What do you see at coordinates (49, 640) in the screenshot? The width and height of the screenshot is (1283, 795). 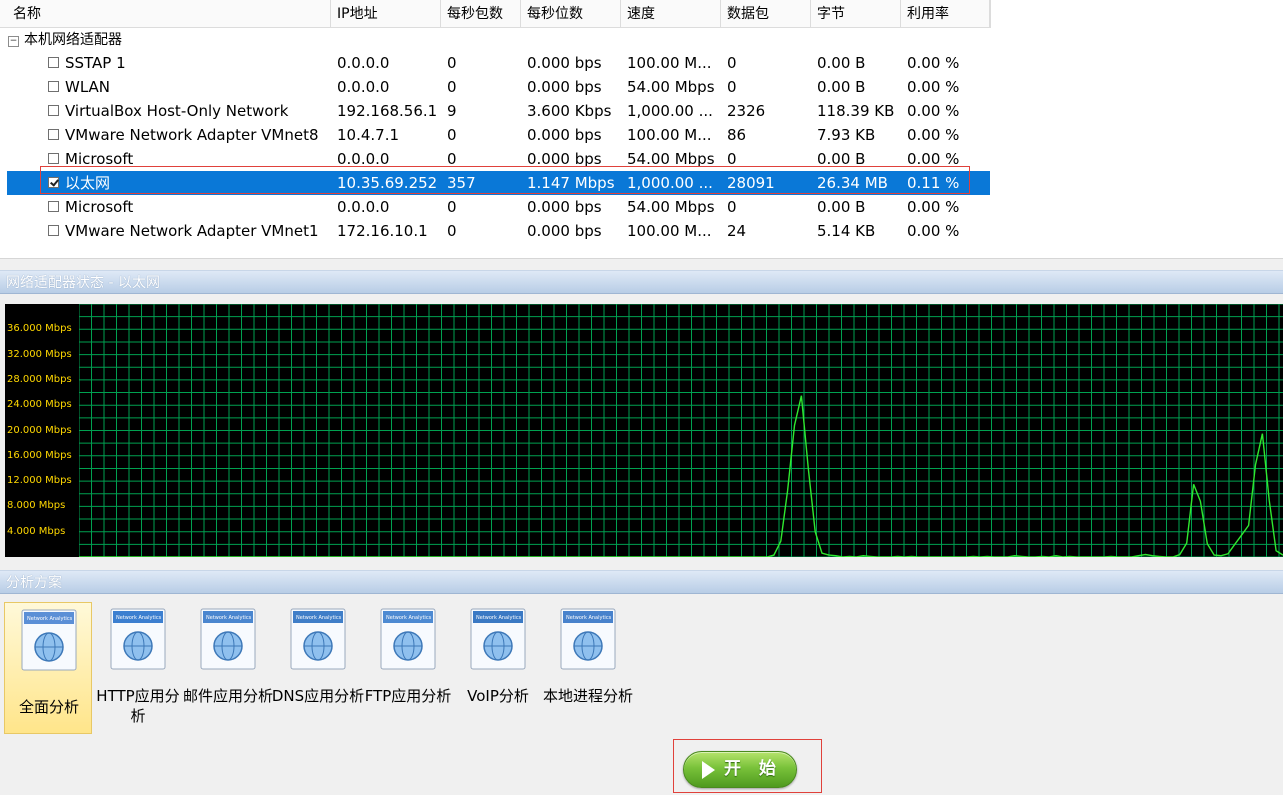 I see `magnifier-analysis-icon: Network Analytics` at bounding box center [49, 640].